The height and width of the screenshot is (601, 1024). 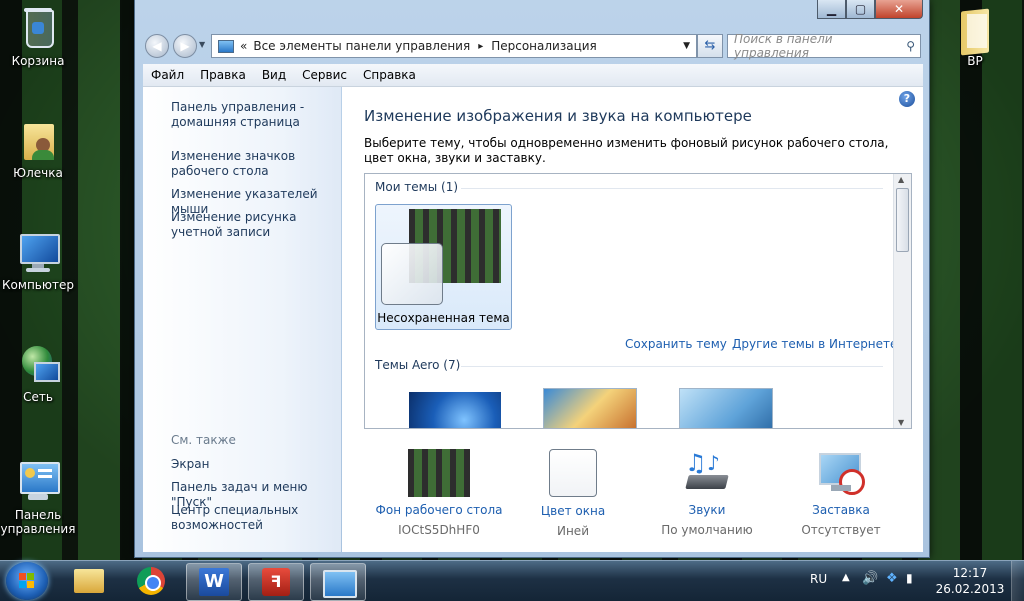 I want to click on screen-saver-icon, so click(x=841, y=473).